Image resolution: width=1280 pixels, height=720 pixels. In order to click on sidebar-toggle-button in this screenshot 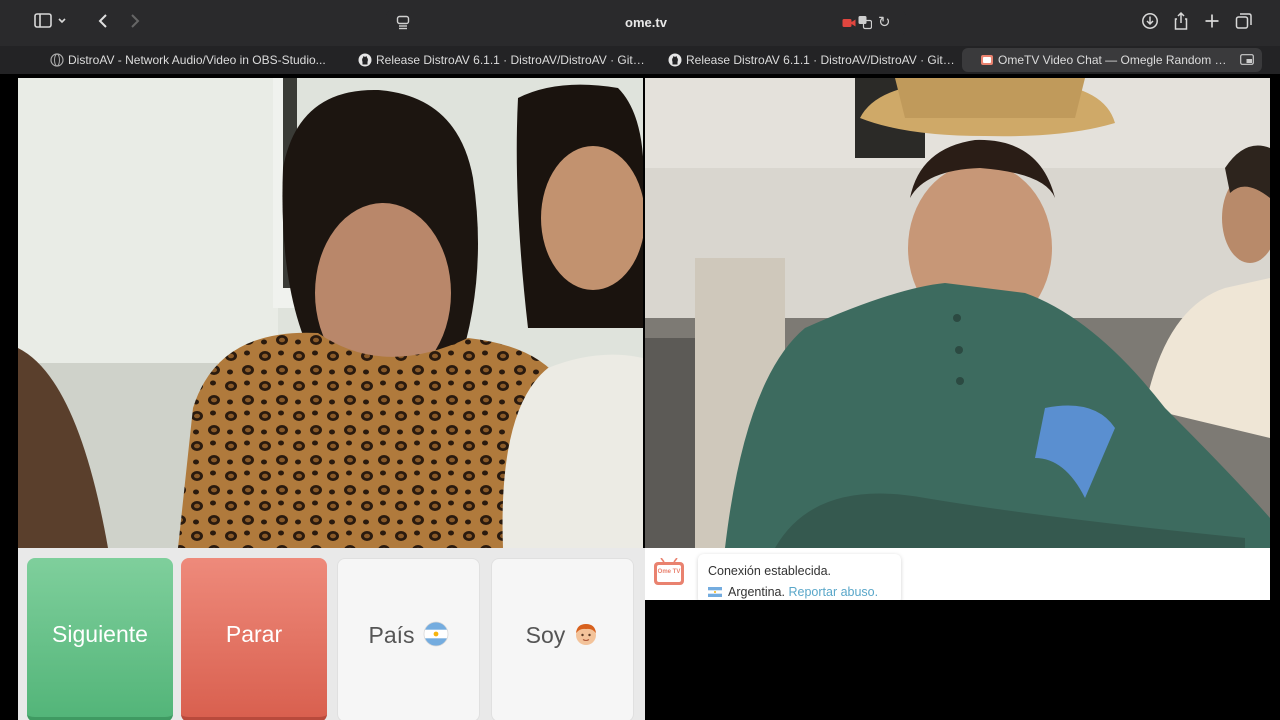, I will do `click(50, 23)`.